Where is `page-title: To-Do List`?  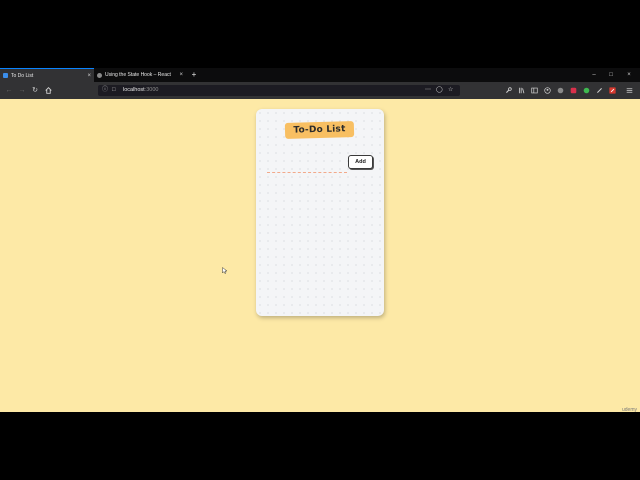 page-title: To-Do List is located at coordinates (319, 130).